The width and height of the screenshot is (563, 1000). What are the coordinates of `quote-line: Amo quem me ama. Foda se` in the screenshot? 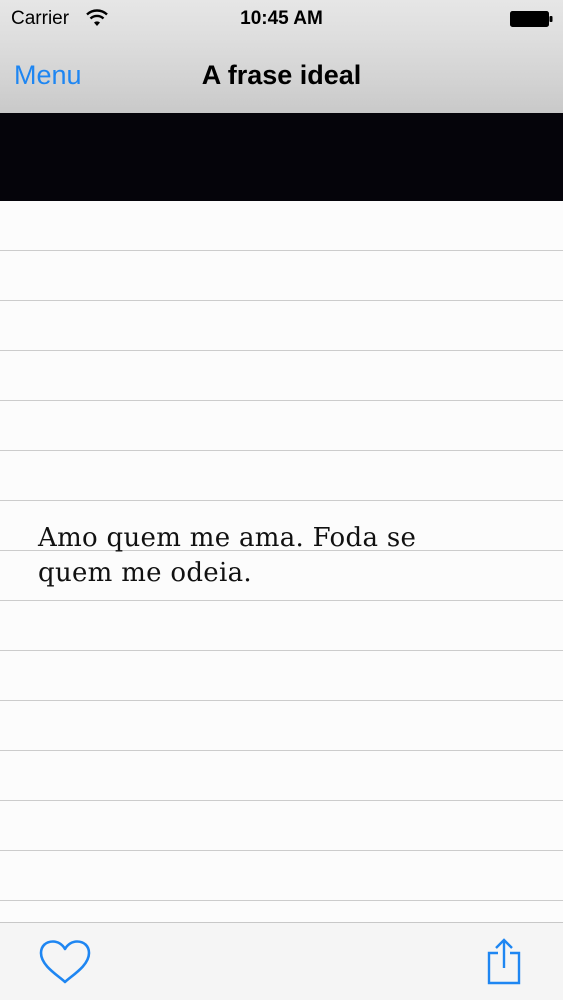 It's located at (227, 538).